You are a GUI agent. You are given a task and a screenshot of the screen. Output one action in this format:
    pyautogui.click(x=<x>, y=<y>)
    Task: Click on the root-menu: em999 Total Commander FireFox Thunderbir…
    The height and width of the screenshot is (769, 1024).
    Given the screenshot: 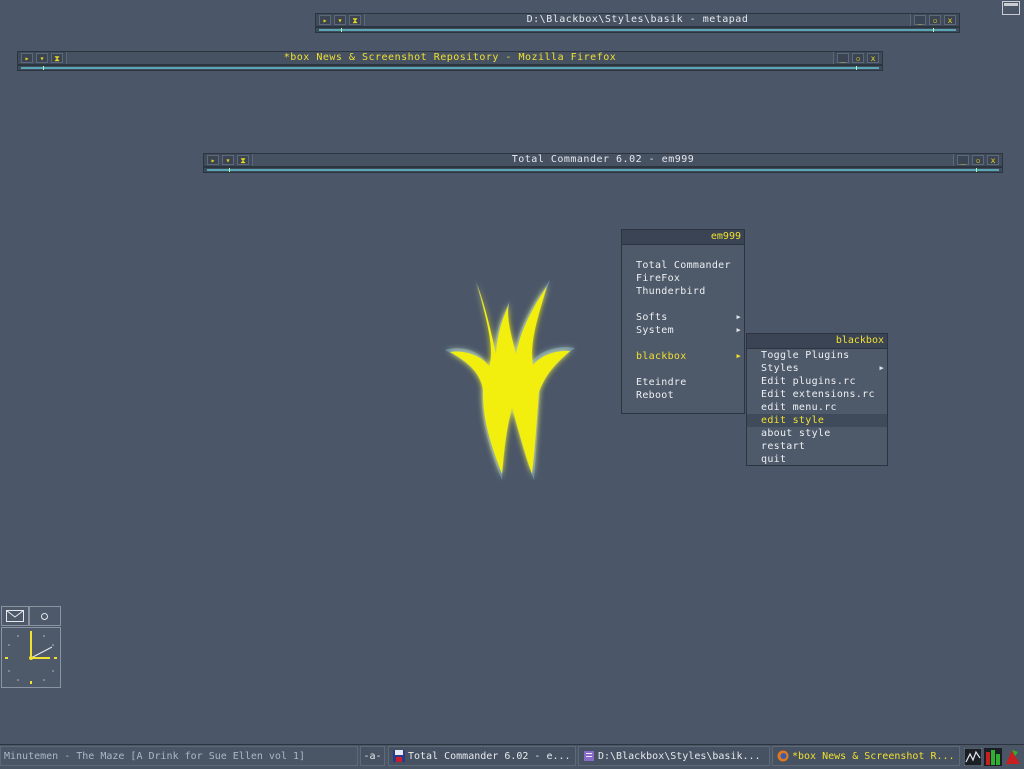 What is the action you would take?
    pyautogui.click(x=683, y=321)
    